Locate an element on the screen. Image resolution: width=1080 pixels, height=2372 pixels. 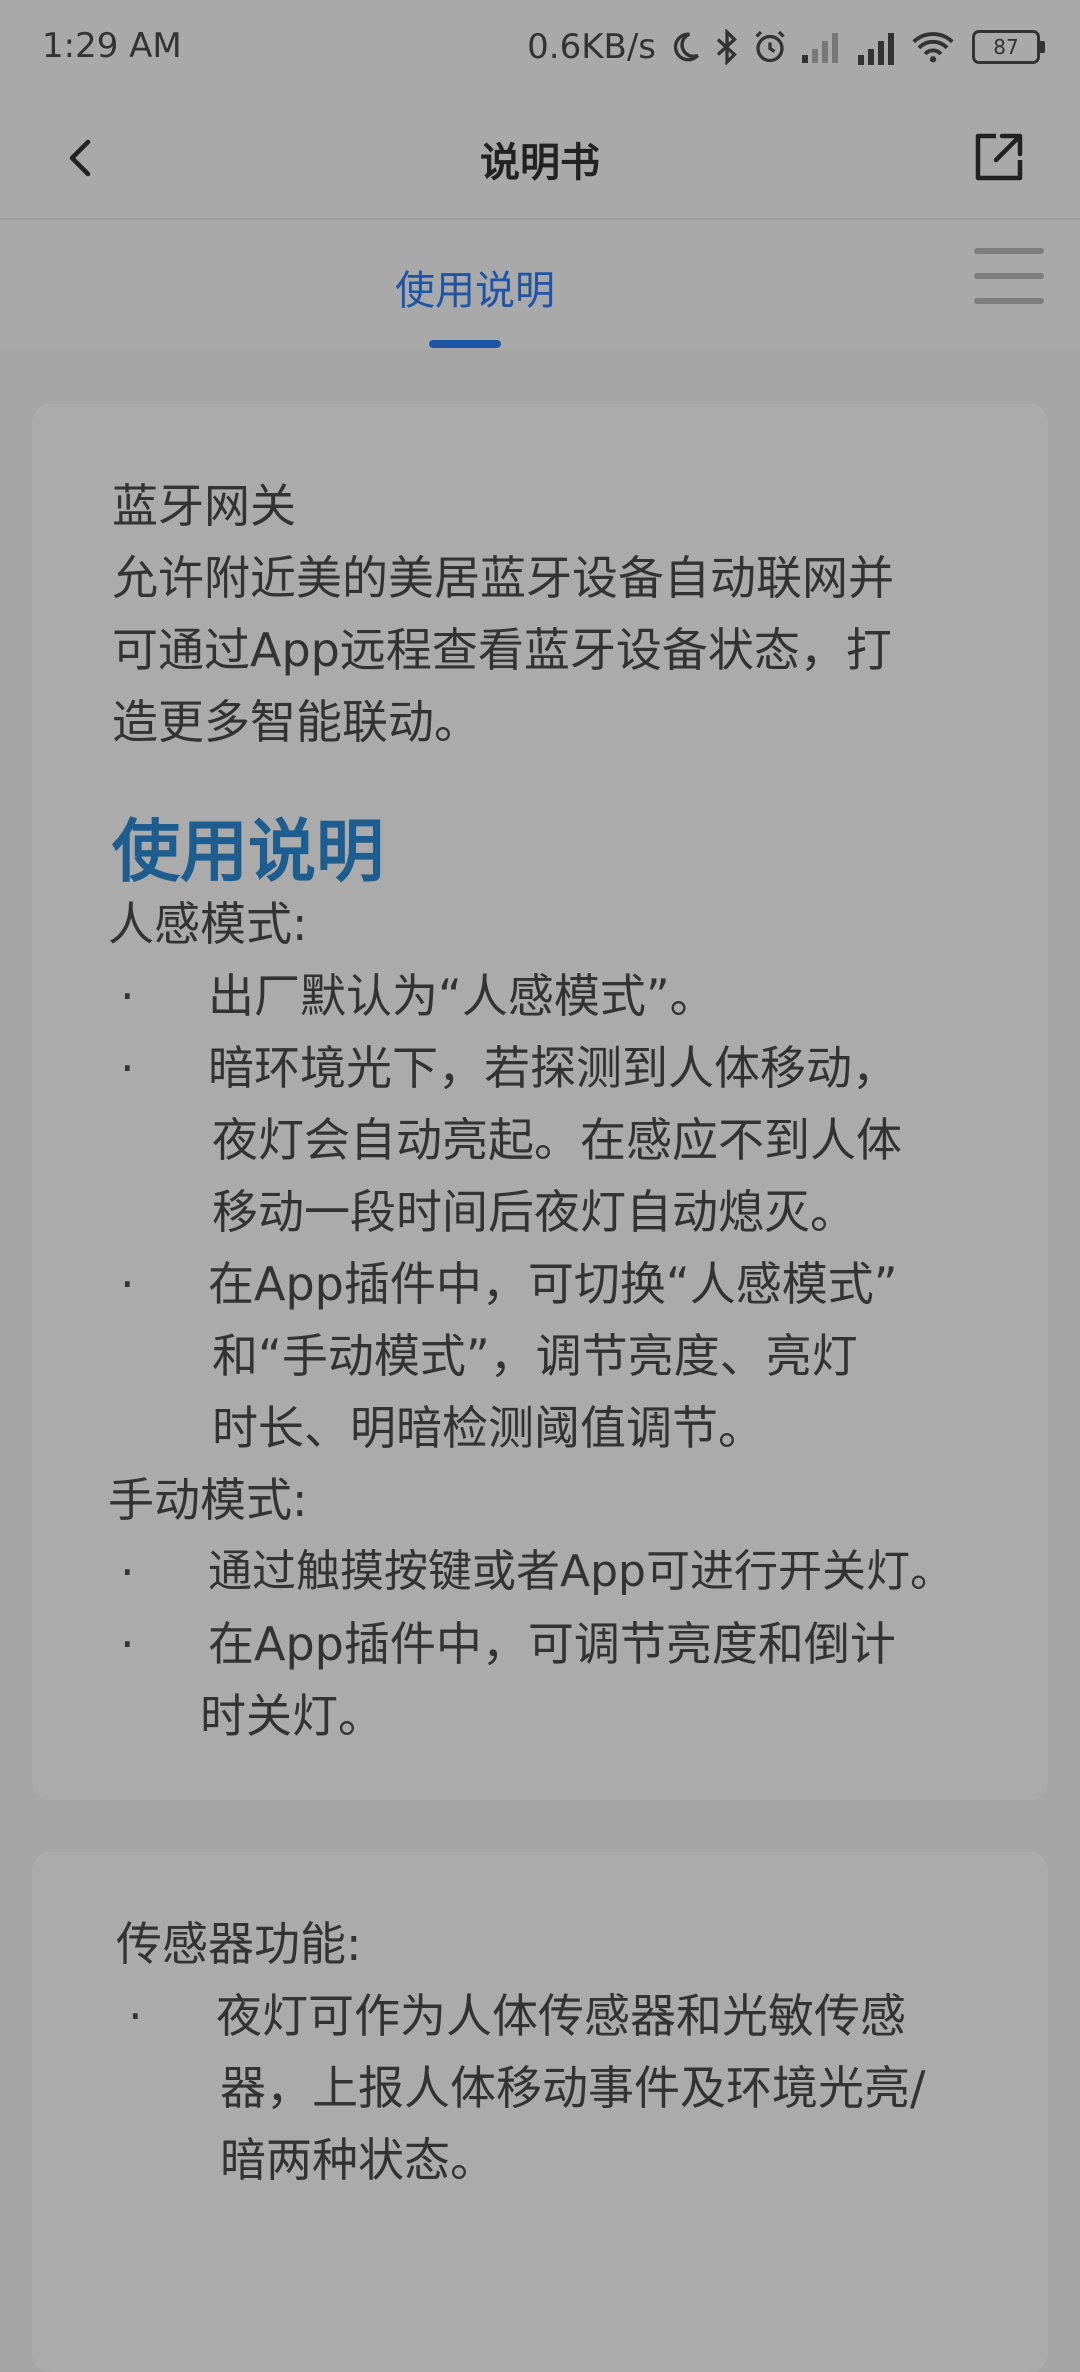
tab-bar: 使用说明 is located at coordinates (540, 284).